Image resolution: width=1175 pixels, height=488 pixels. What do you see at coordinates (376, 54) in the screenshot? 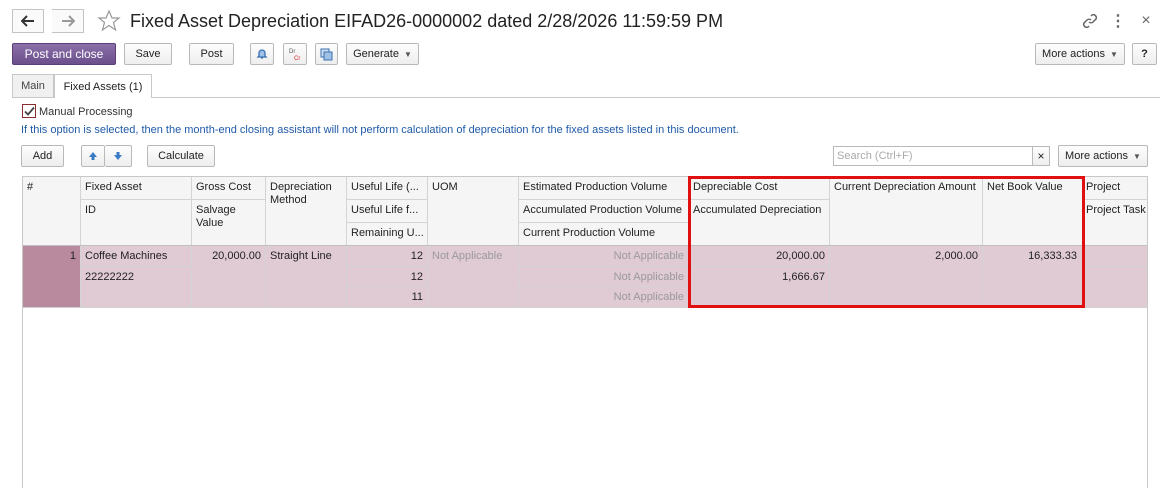
I see `generate-label: Generate` at bounding box center [376, 54].